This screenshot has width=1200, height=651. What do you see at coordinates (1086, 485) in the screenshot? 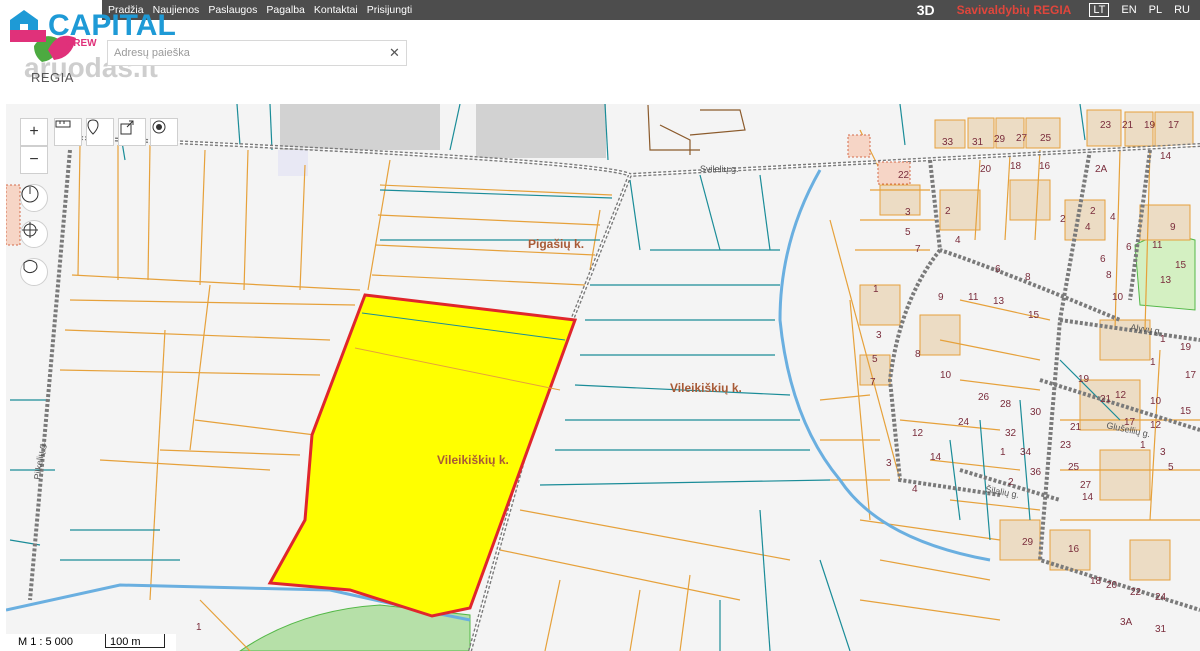
I see `parcel-number: 27` at bounding box center [1086, 485].